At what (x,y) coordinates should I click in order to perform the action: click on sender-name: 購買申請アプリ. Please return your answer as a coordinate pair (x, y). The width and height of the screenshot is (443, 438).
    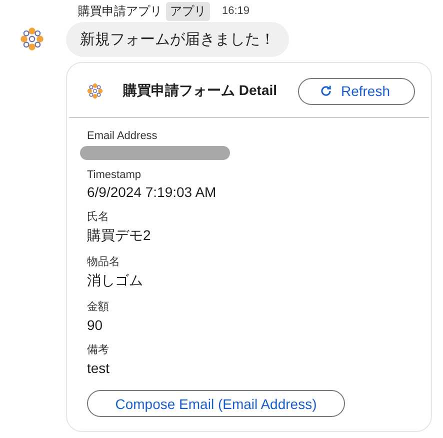
    Looking at the image, I should click on (120, 11).